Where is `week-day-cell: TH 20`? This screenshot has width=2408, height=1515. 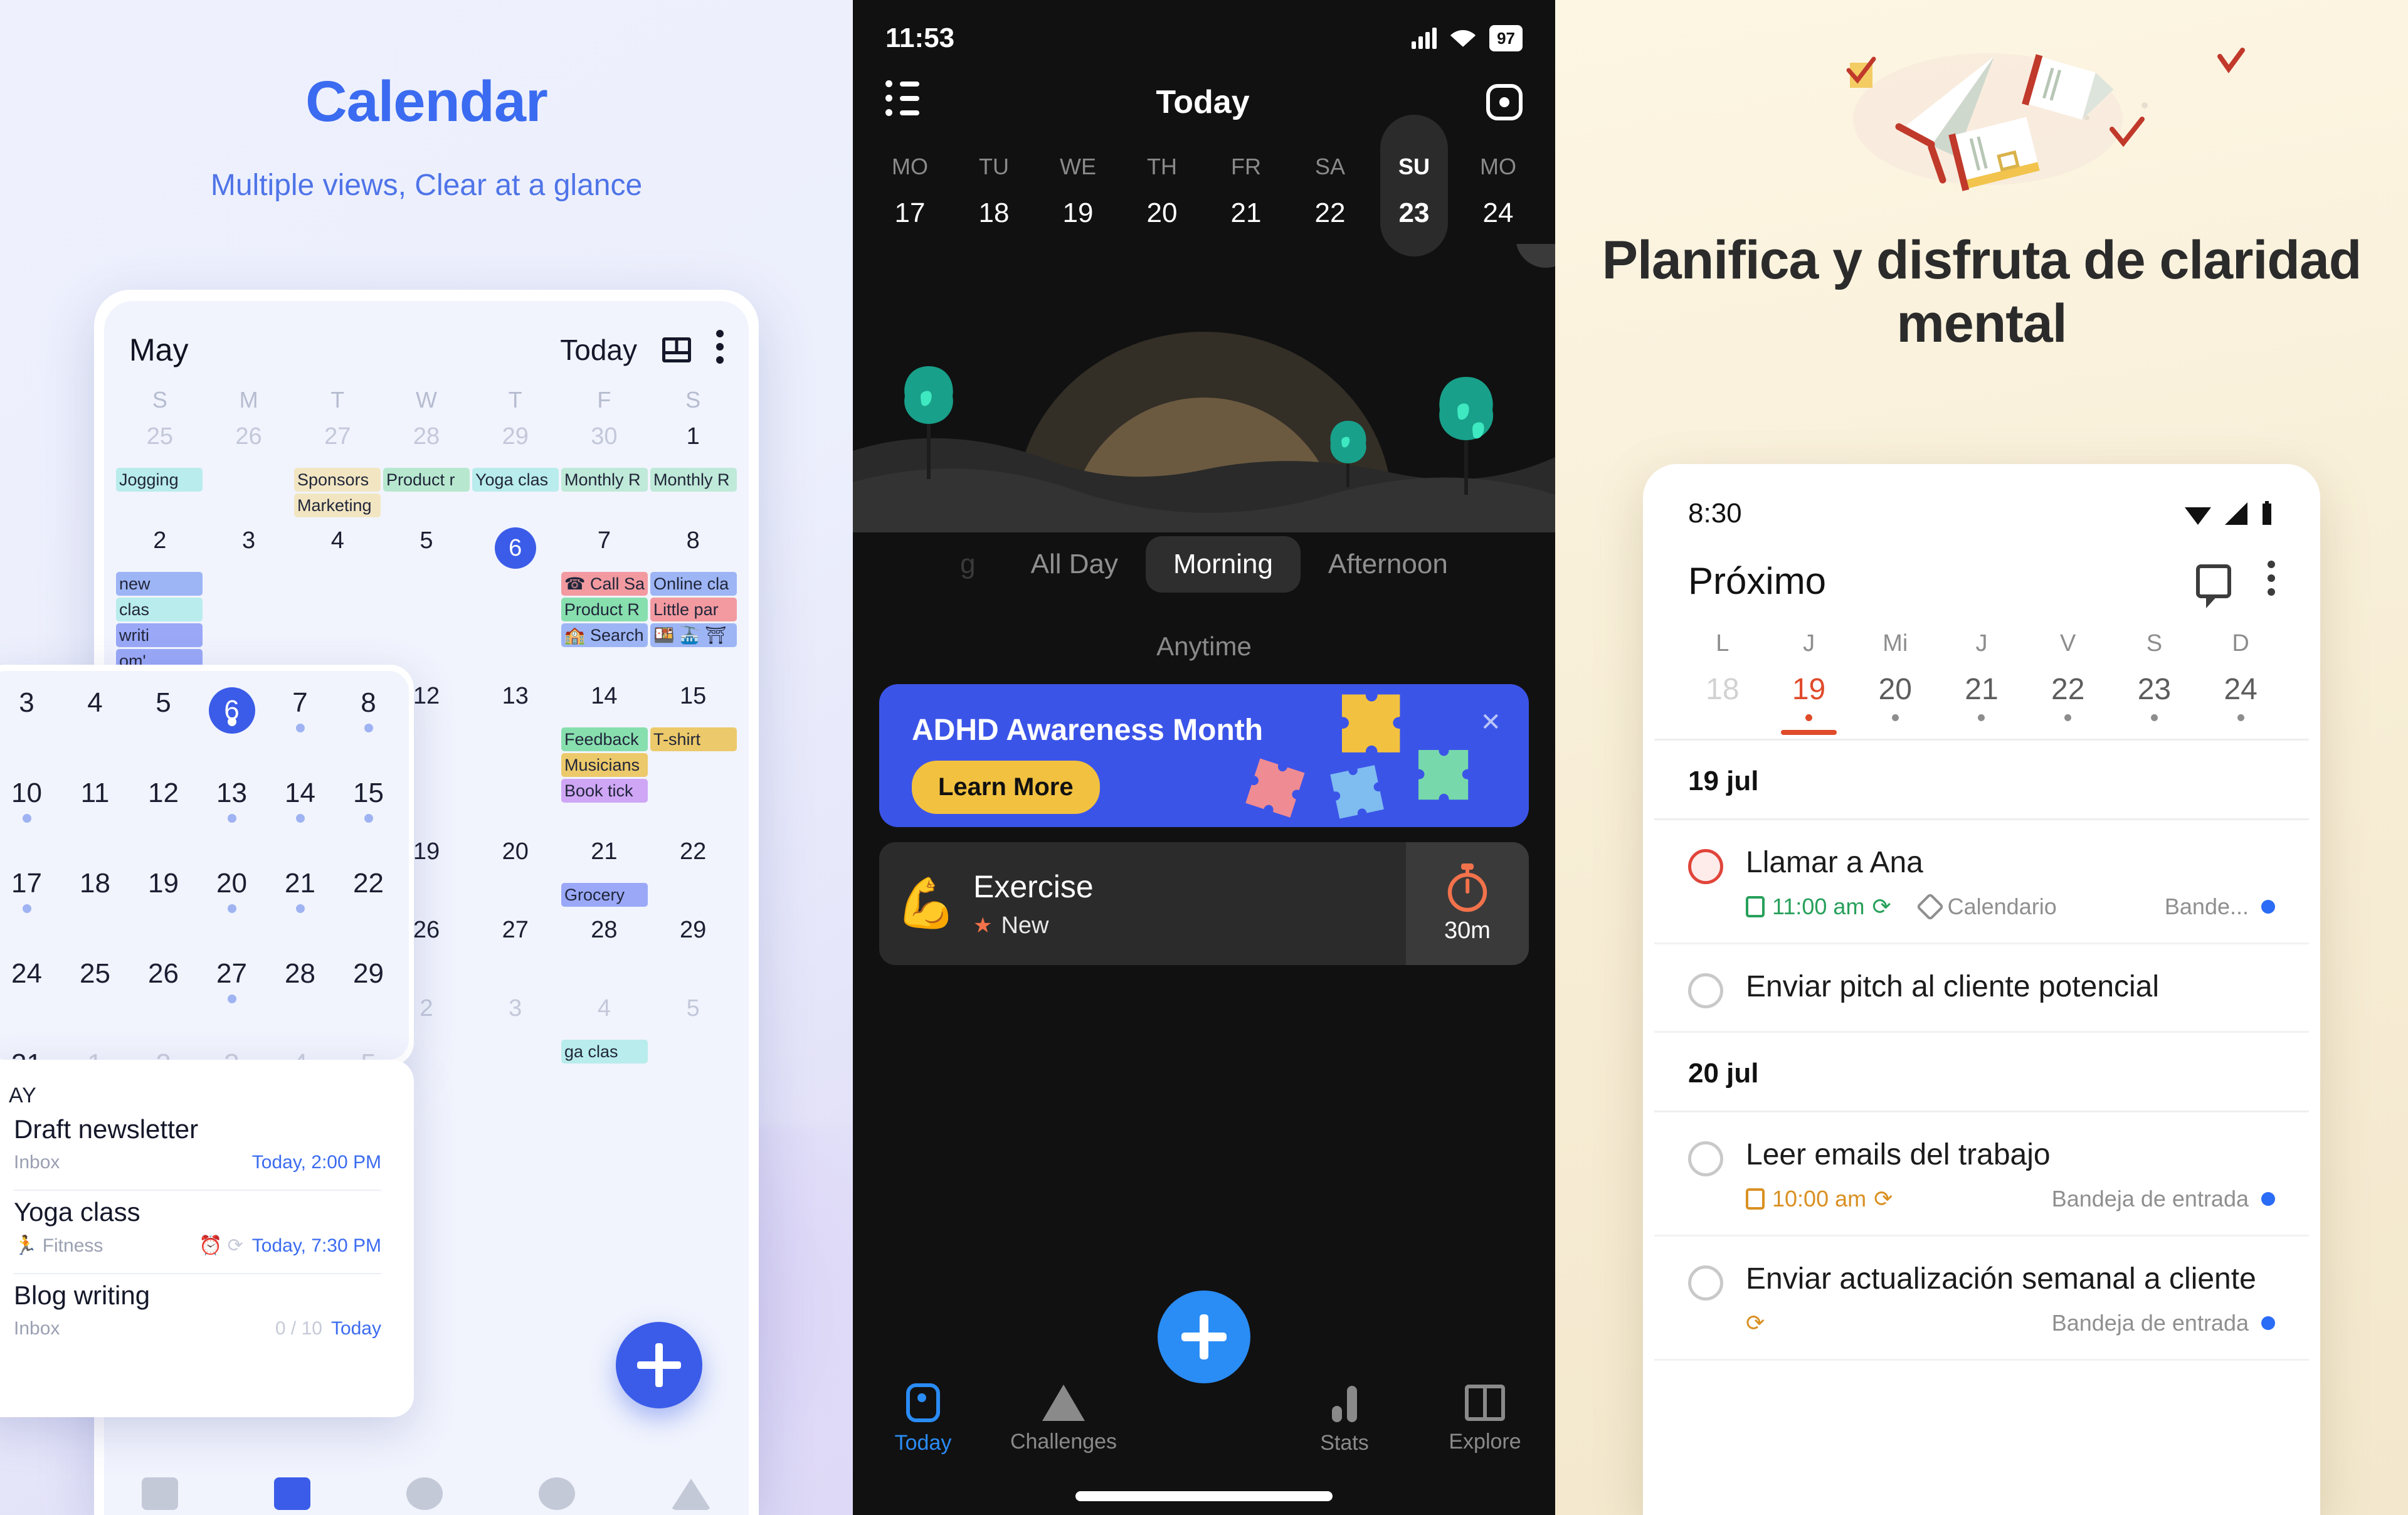
week-day-cell: TH 20 is located at coordinates (1162, 191).